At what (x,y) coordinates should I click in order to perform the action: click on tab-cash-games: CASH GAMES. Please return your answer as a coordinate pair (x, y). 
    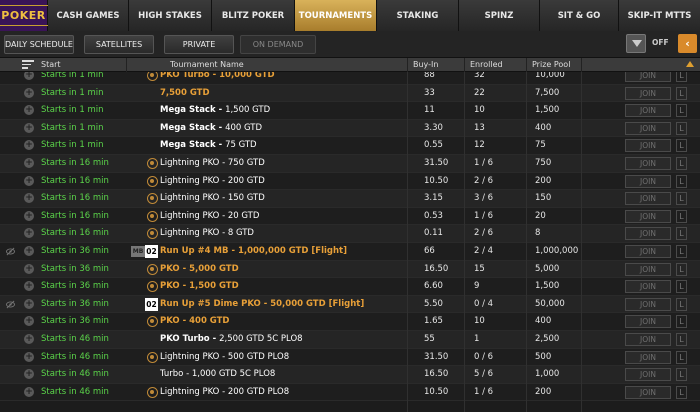
    Looking at the image, I should click on (88, 15).